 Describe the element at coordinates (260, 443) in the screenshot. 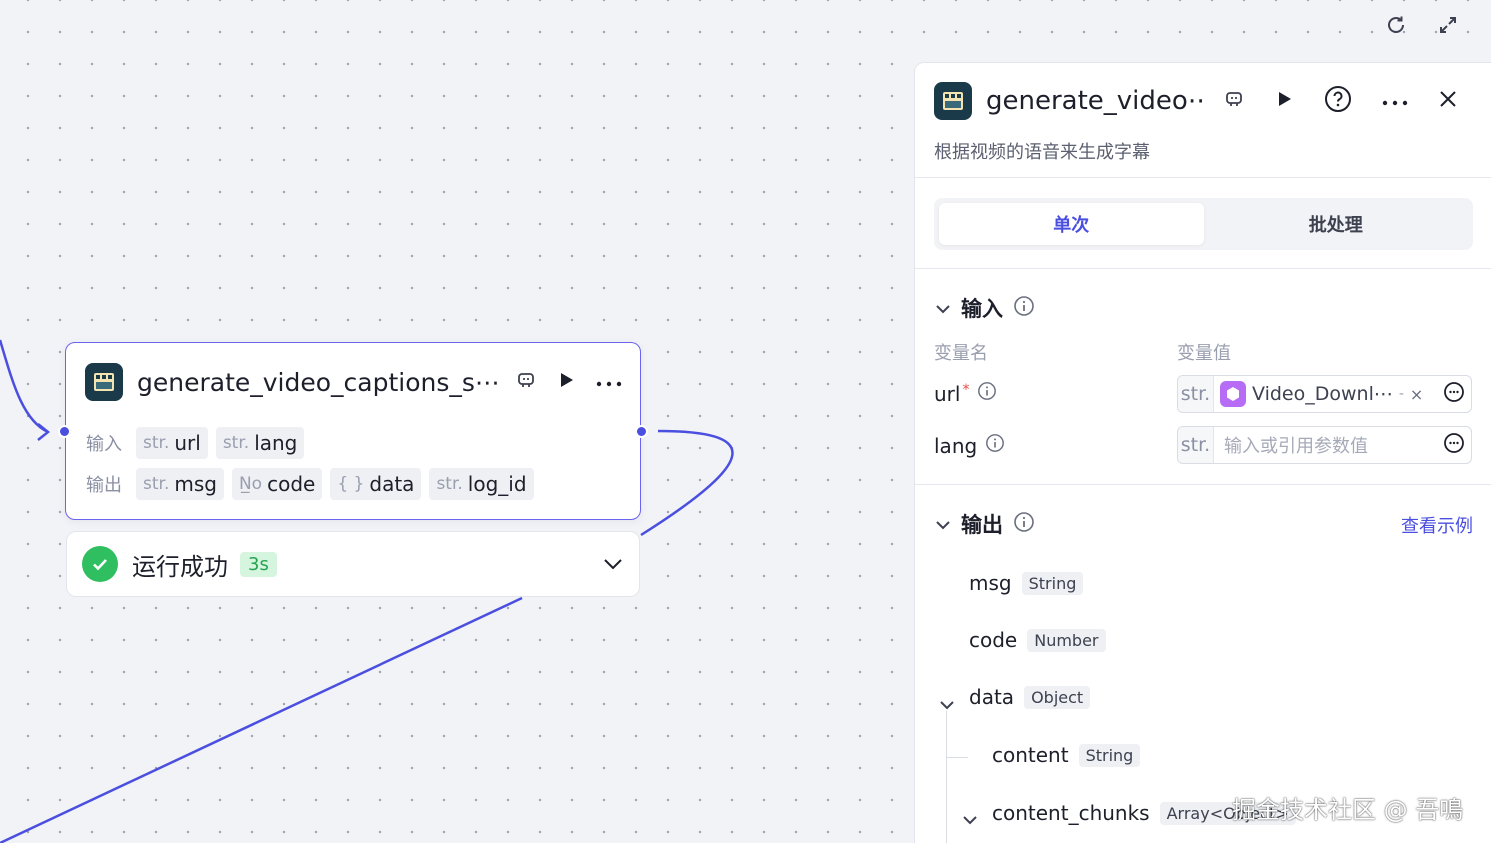

I see `input-tag-lang: str. lang` at that location.